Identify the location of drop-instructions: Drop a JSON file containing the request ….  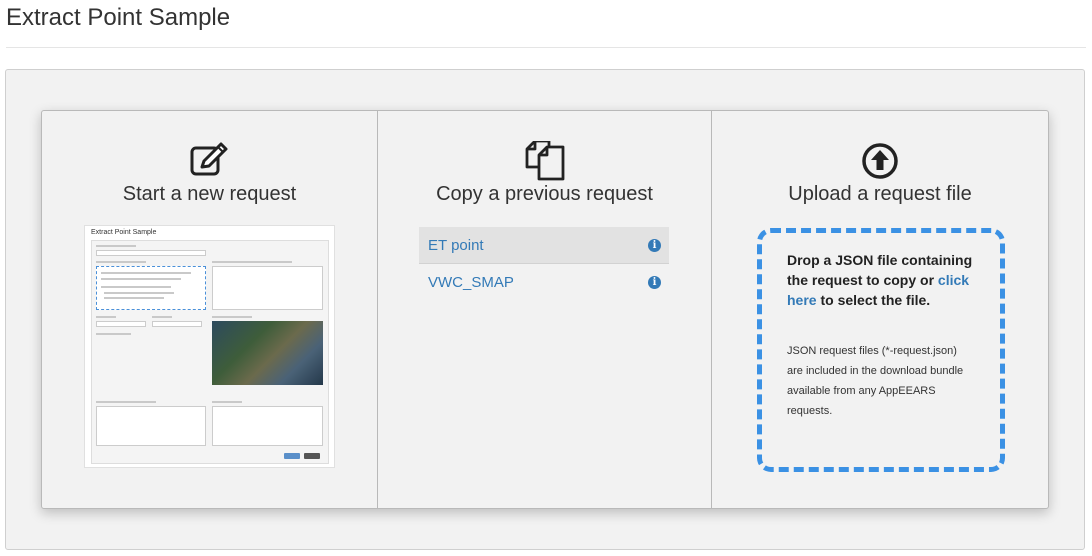
(881, 280).